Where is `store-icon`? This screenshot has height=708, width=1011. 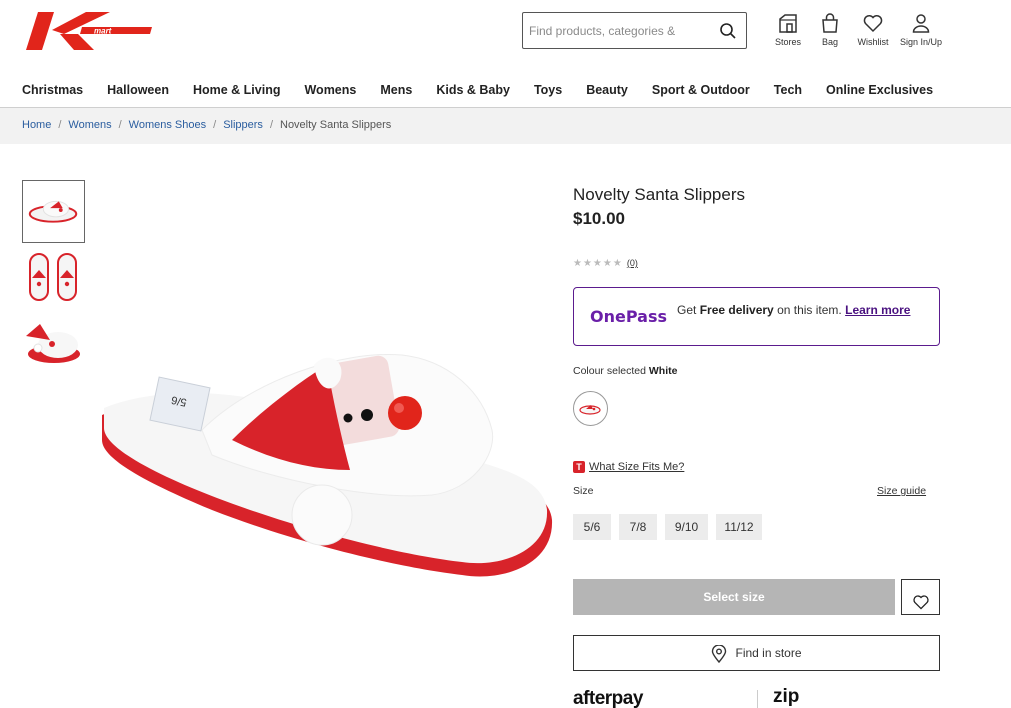 store-icon is located at coordinates (788, 23).